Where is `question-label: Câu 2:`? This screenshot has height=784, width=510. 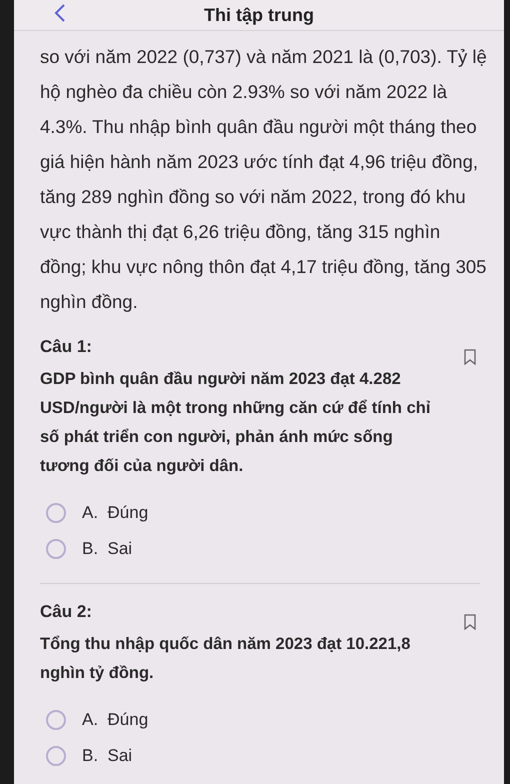 question-label: Câu 2: is located at coordinates (66, 612).